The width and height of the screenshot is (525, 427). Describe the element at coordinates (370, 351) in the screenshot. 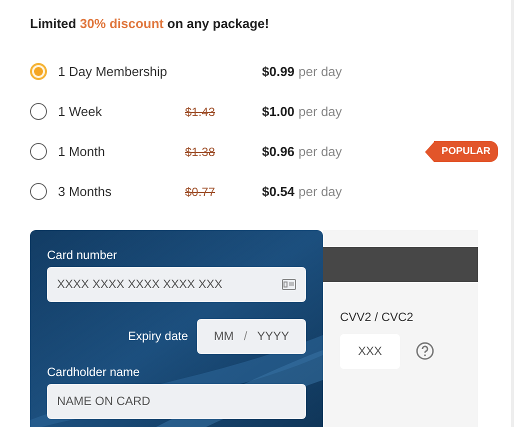

I see `cvv-field: XXX` at that location.